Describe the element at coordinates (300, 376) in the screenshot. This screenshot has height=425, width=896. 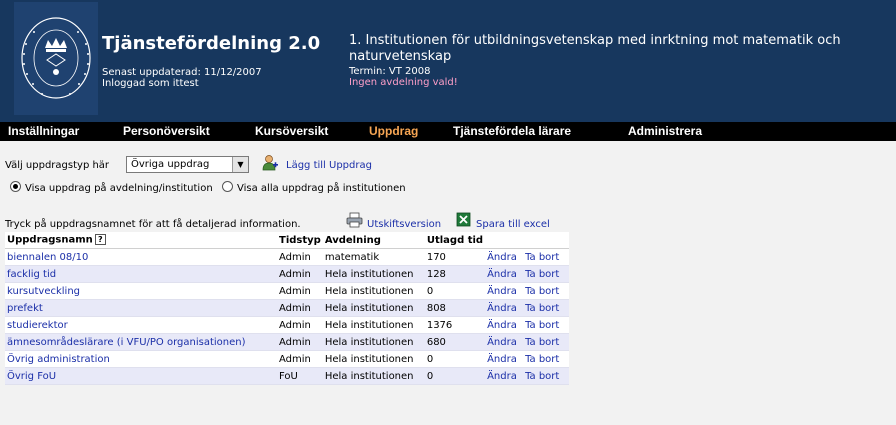
I see `row-type: FoU` at that location.